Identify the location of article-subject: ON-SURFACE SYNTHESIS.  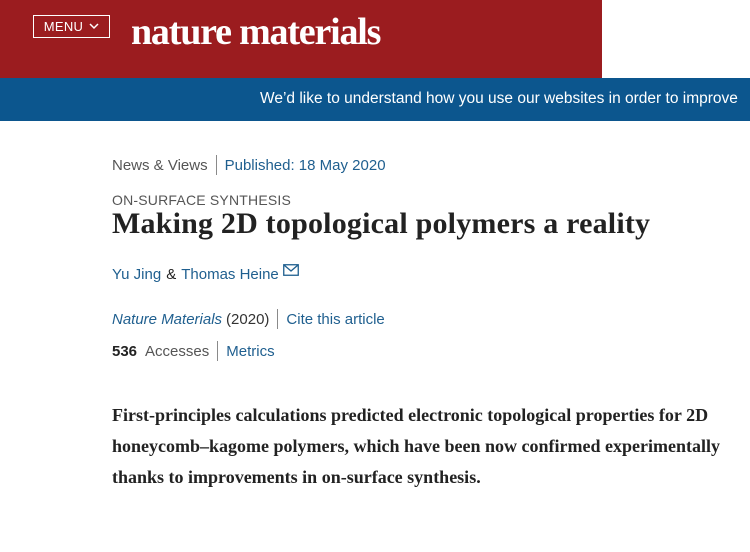
(201, 200).